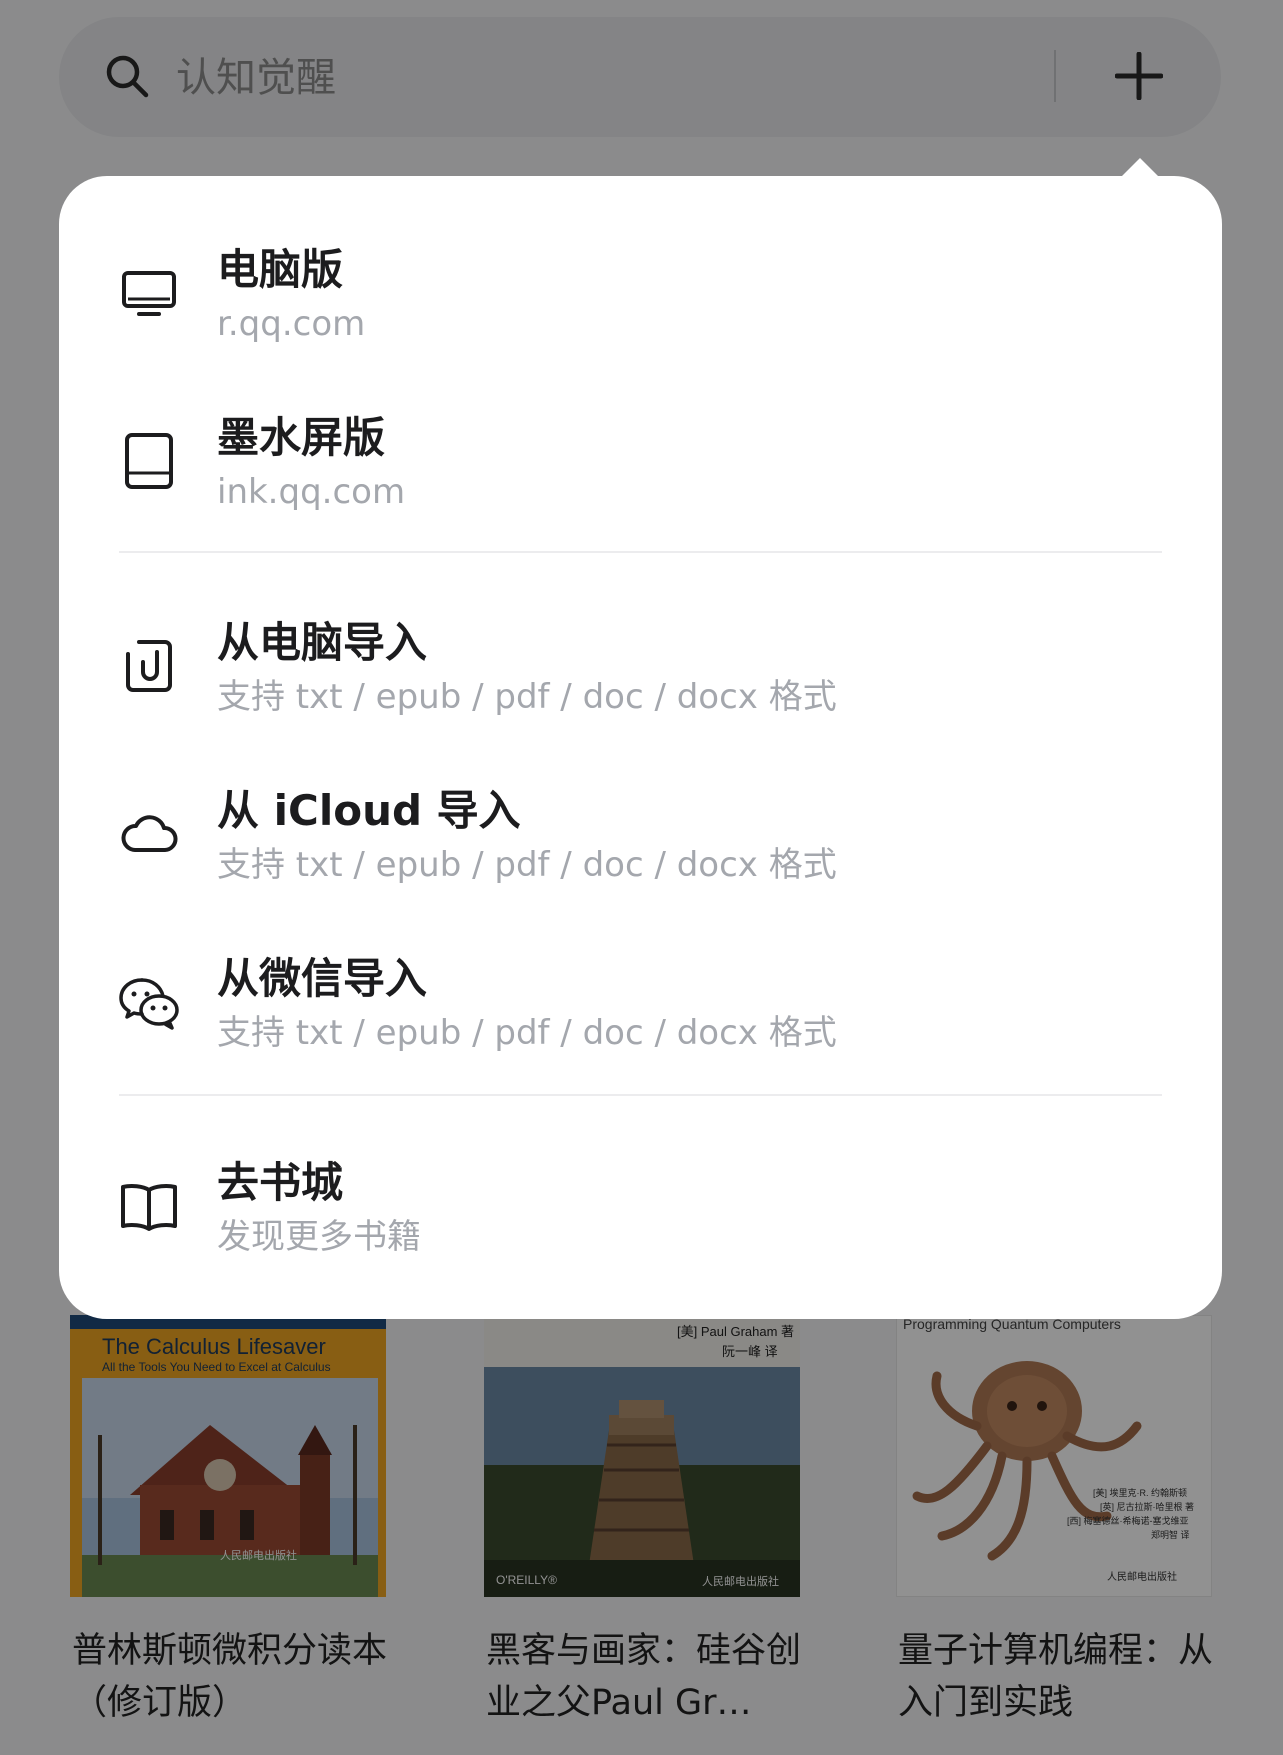 The image size is (1283, 1755). Describe the element at coordinates (149, 461) in the screenshot. I see `tablet-icon` at that location.